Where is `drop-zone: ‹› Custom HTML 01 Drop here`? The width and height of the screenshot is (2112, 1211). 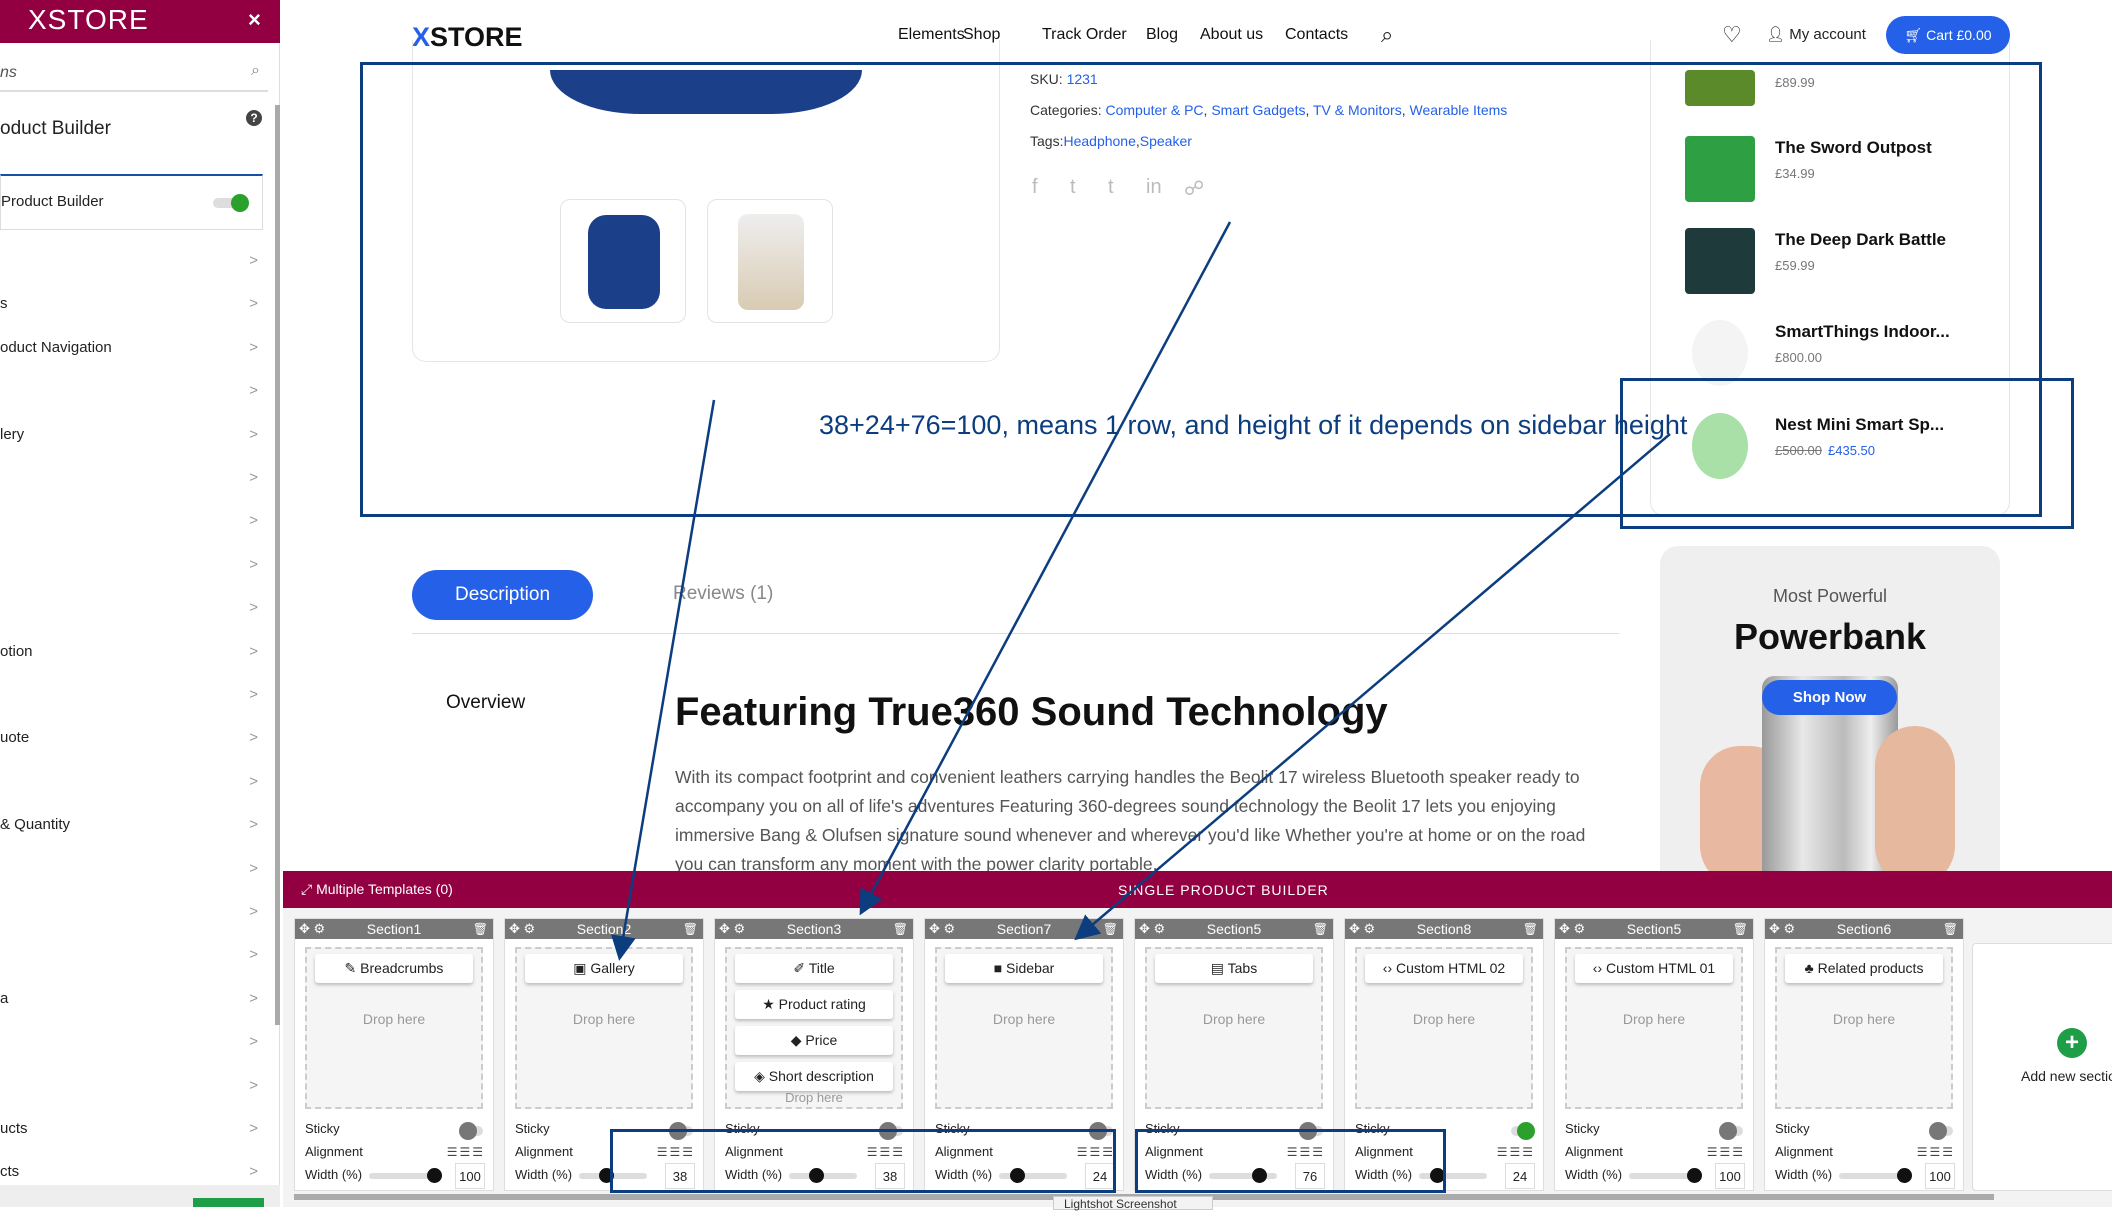 drop-zone: ‹› Custom HTML 01 Drop here is located at coordinates (1654, 1028).